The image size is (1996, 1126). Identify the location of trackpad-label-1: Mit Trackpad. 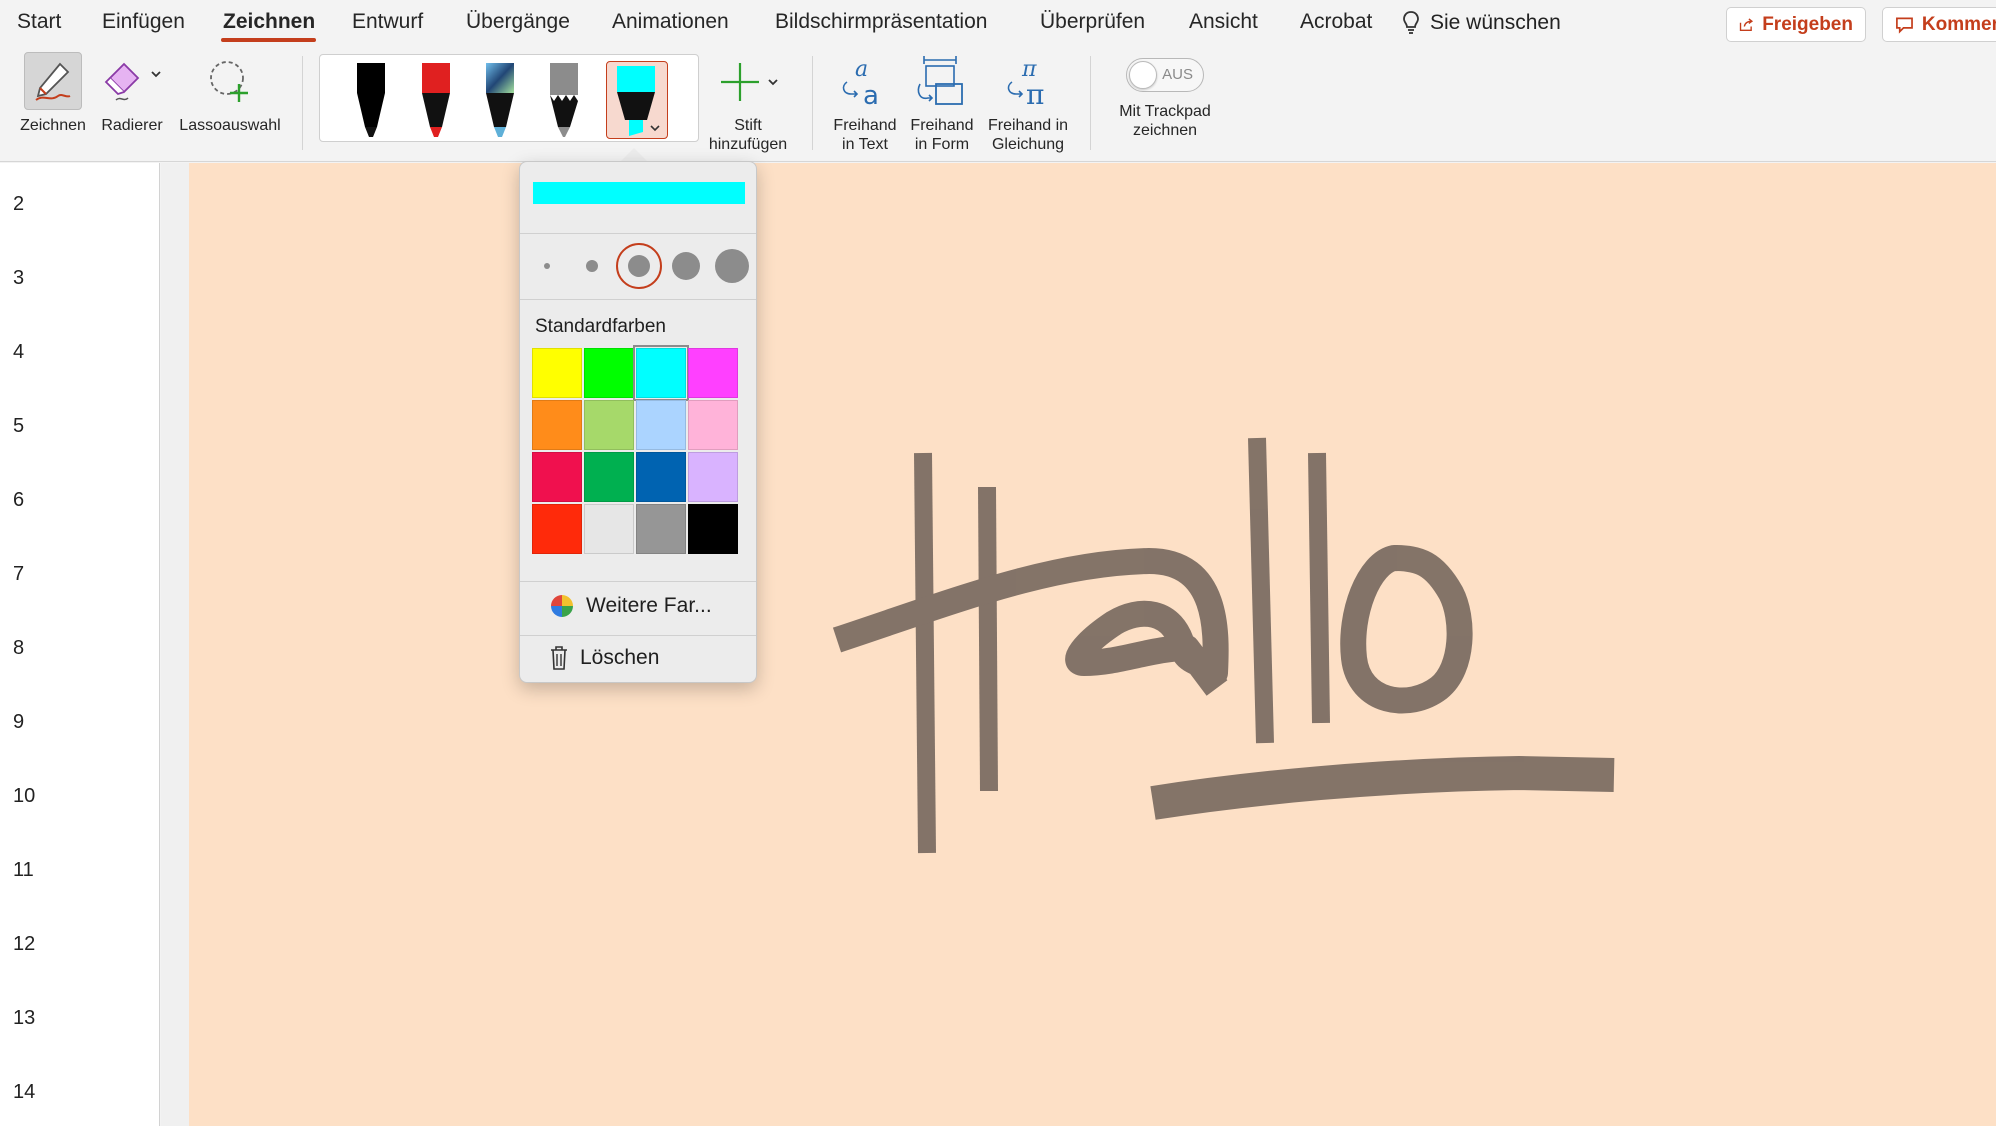
(1165, 111).